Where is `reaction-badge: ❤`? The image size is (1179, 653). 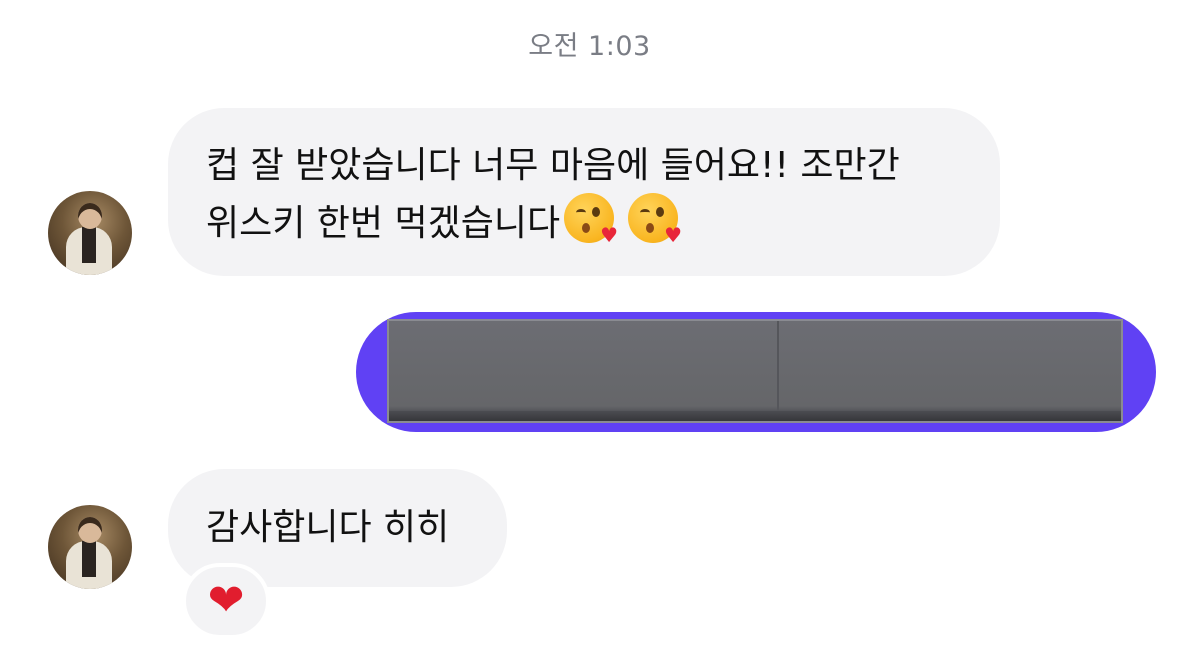 reaction-badge: ❤ is located at coordinates (226, 601).